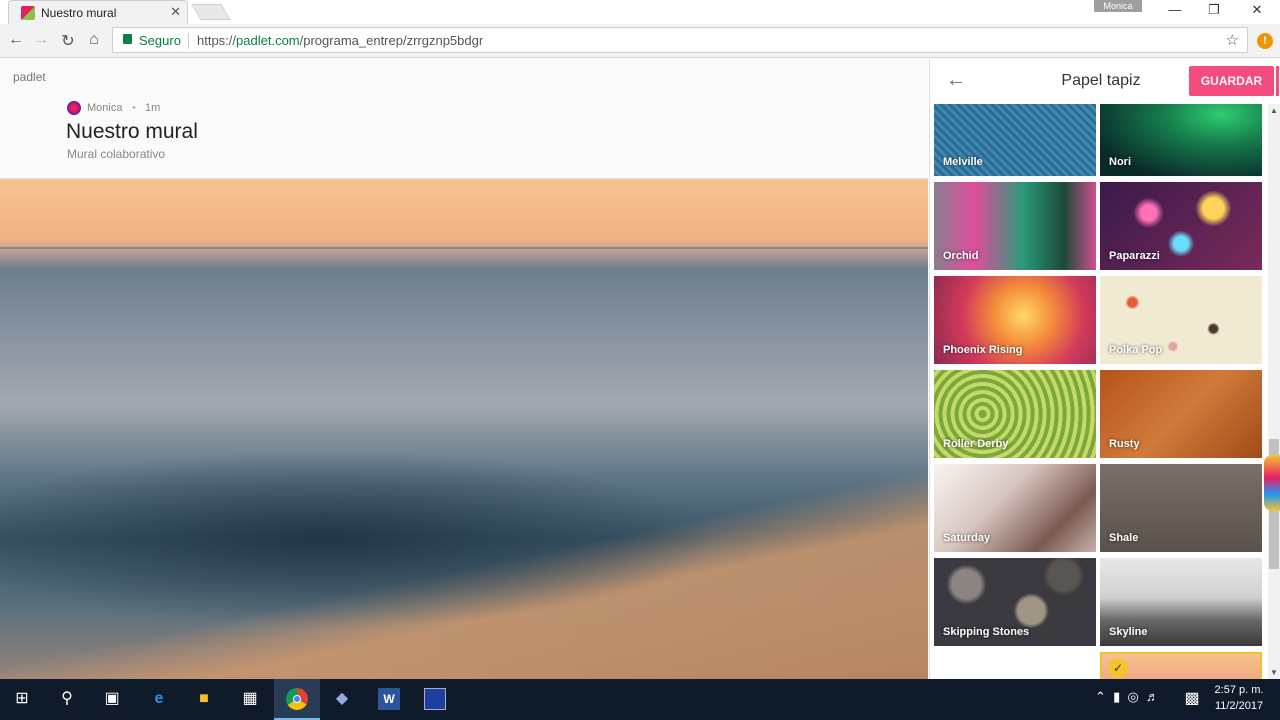 This screenshot has height=720, width=1280. I want to click on star-icon: ☆, so click(1232, 40).